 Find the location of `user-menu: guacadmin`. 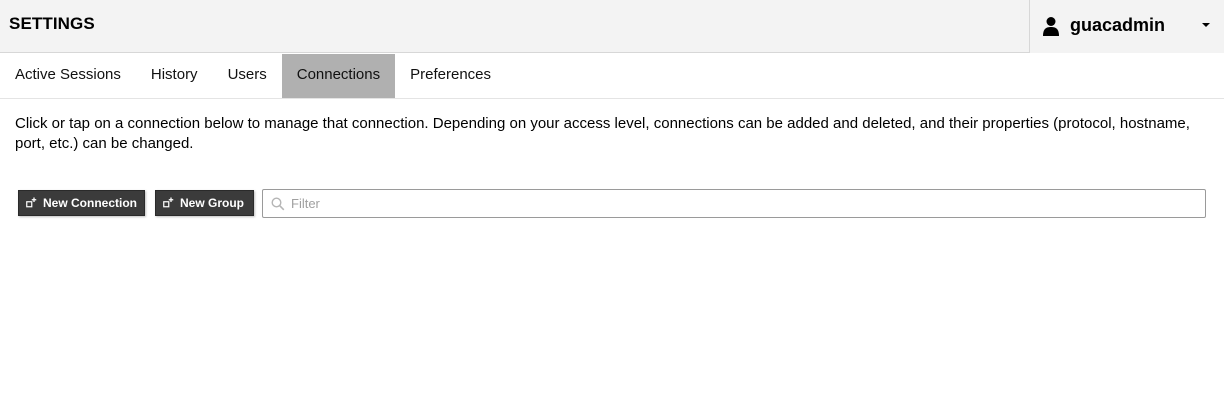

user-menu: guacadmin is located at coordinates (1126, 26).